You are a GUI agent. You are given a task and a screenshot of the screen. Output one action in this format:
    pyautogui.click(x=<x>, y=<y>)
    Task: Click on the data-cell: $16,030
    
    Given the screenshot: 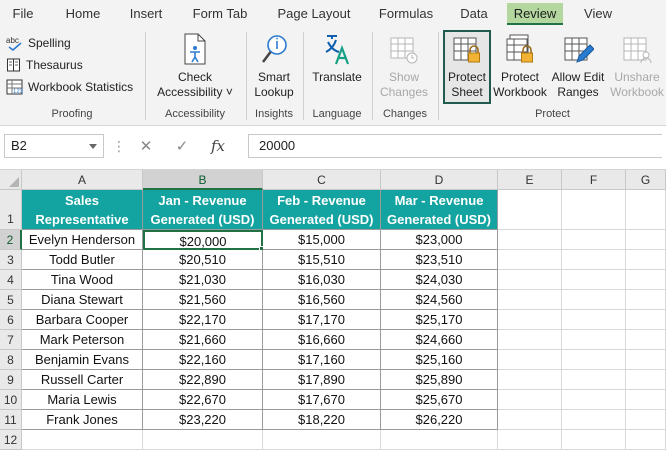 What is the action you would take?
    pyautogui.click(x=322, y=280)
    